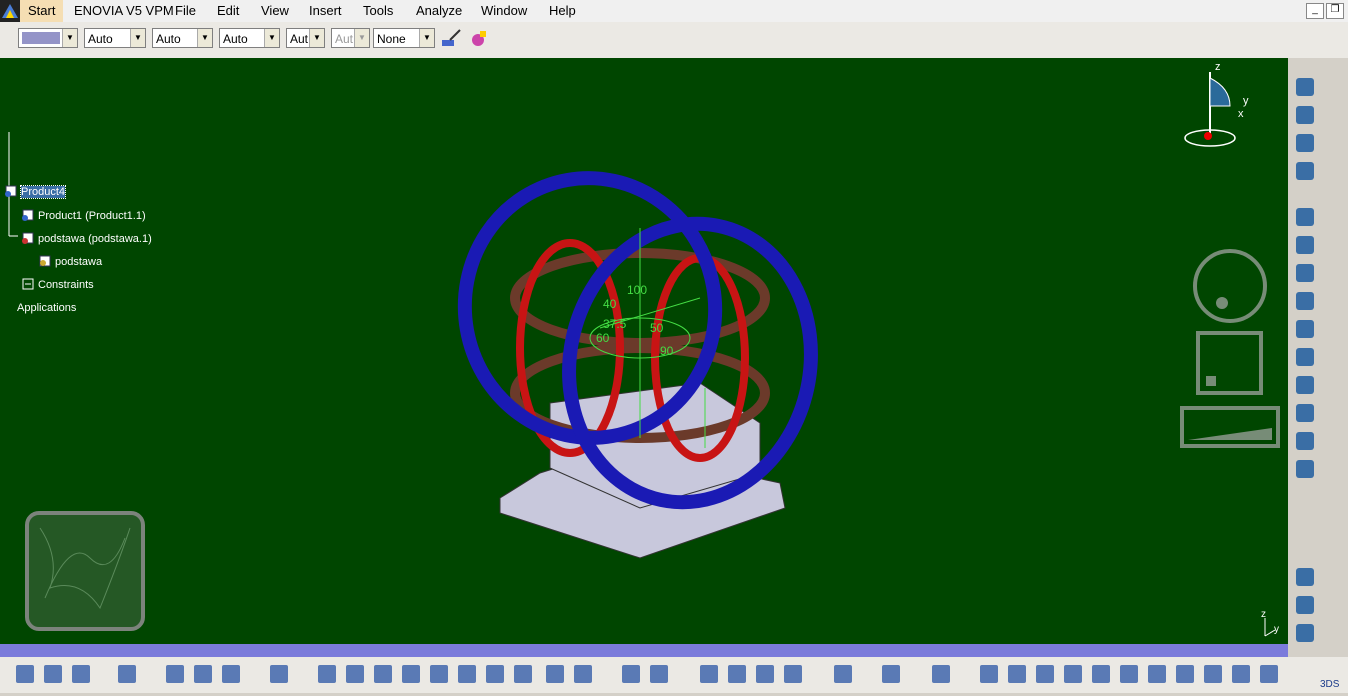 Image resolution: width=1348 pixels, height=696 pixels. Describe the element at coordinates (843, 674) in the screenshot. I see `search-icon` at that location.